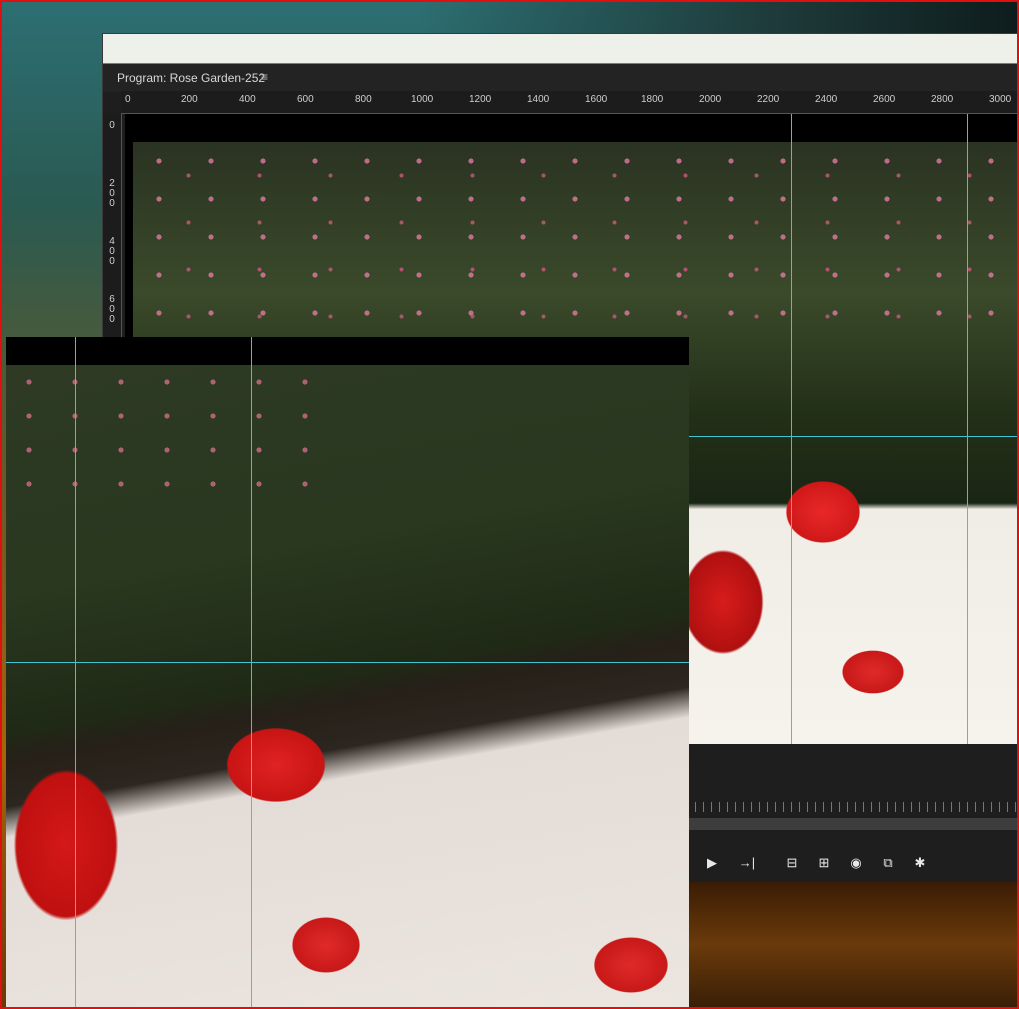 This screenshot has height=1009, width=1019. Describe the element at coordinates (856, 863) in the screenshot. I see `camera-icon: ◉` at that location.